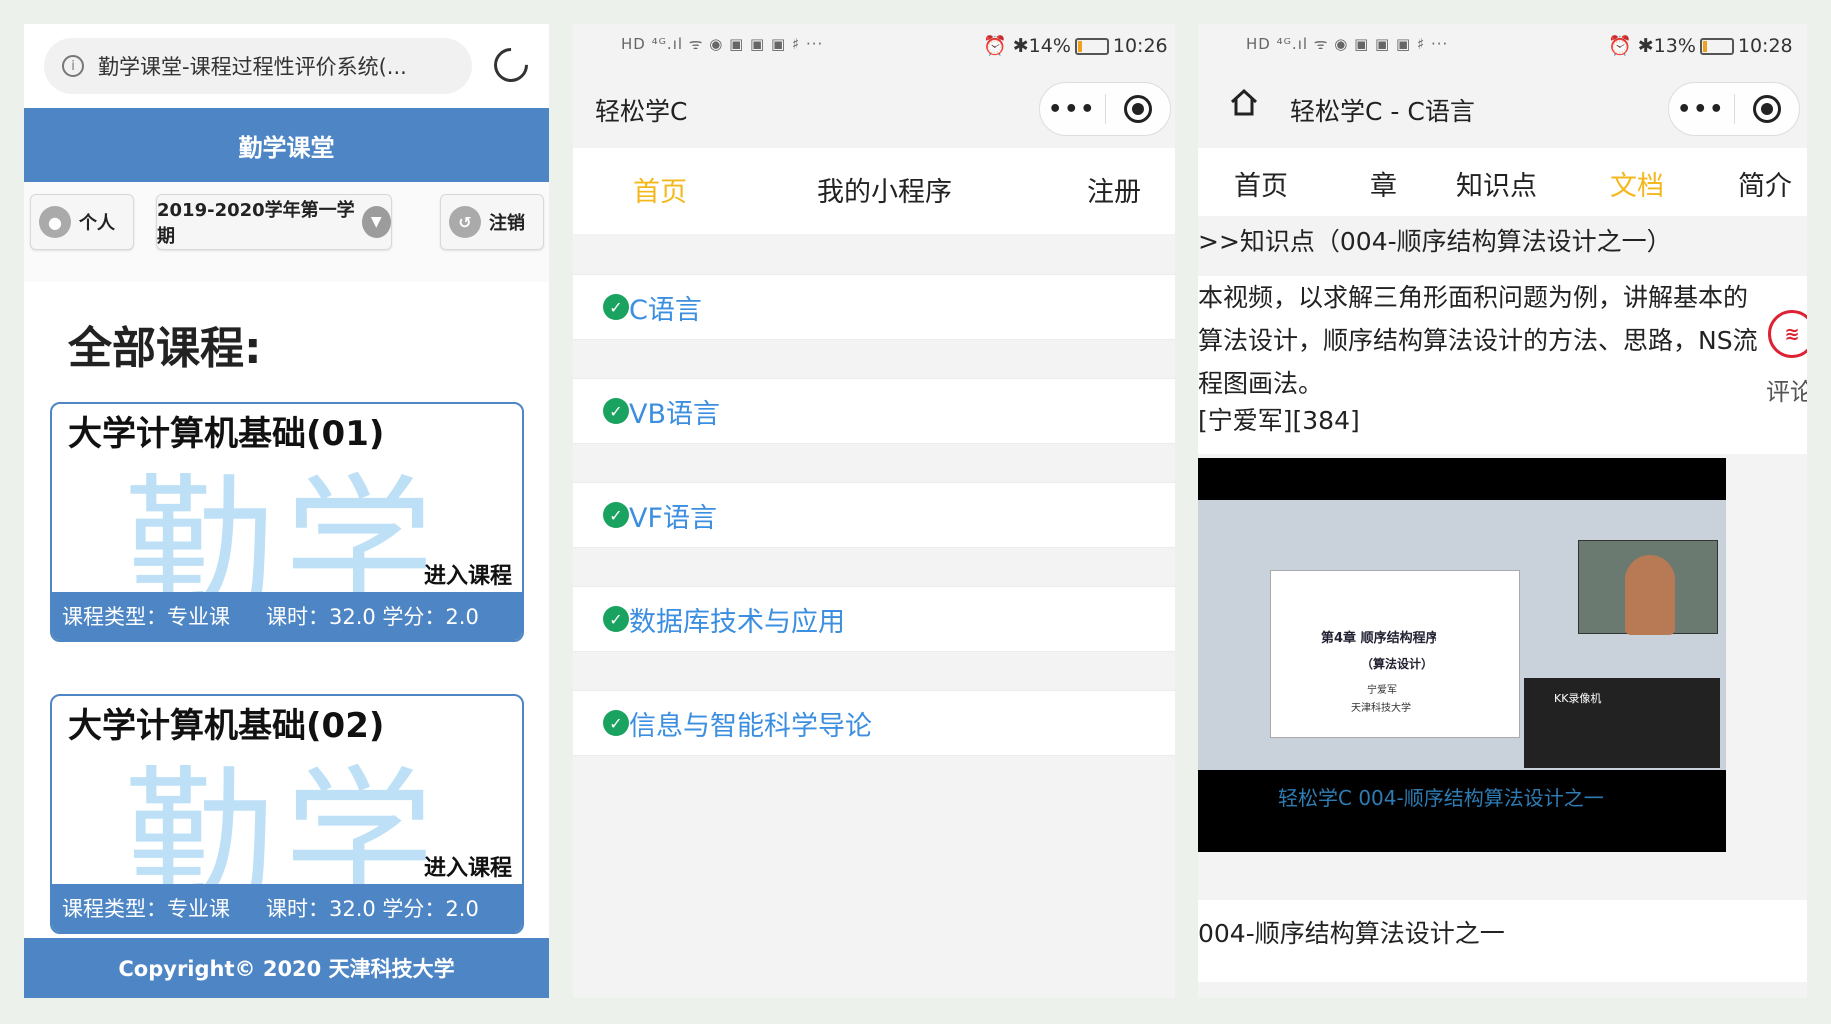  I want to click on home-icon, so click(1244, 102).